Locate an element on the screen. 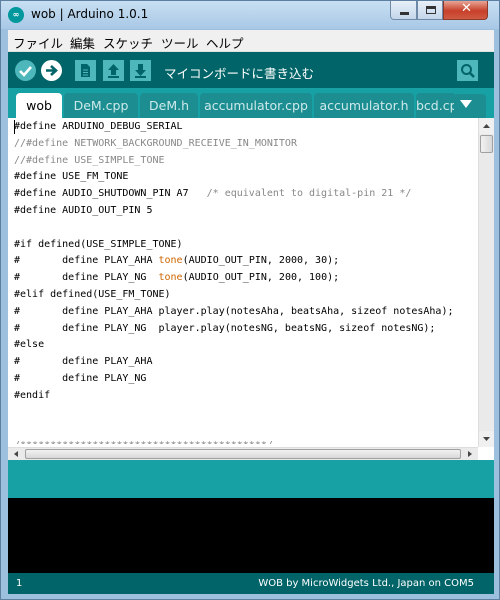 The image size is (500, 600). scroll-left-button is located at coordinates (16, 454).